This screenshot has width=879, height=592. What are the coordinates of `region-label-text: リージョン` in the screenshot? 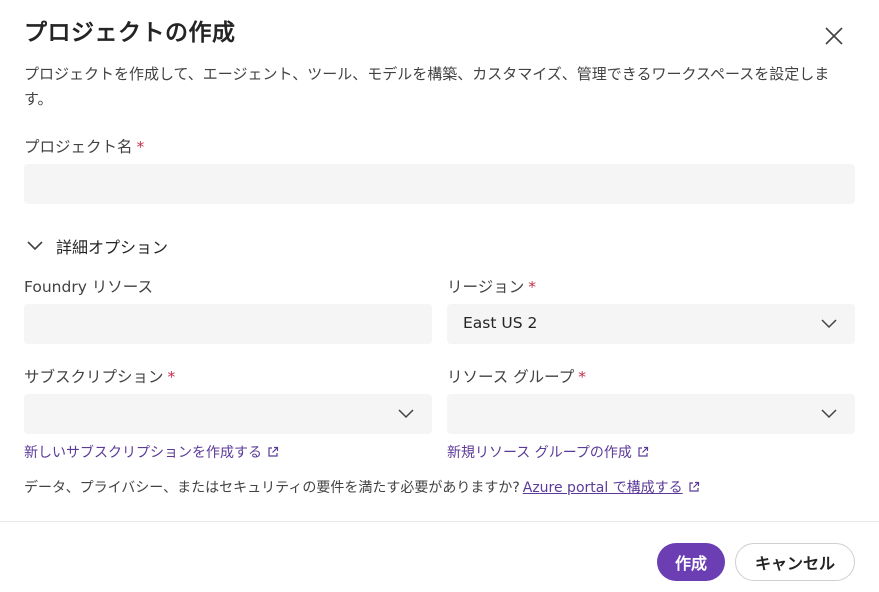 It's located at (486, 287).